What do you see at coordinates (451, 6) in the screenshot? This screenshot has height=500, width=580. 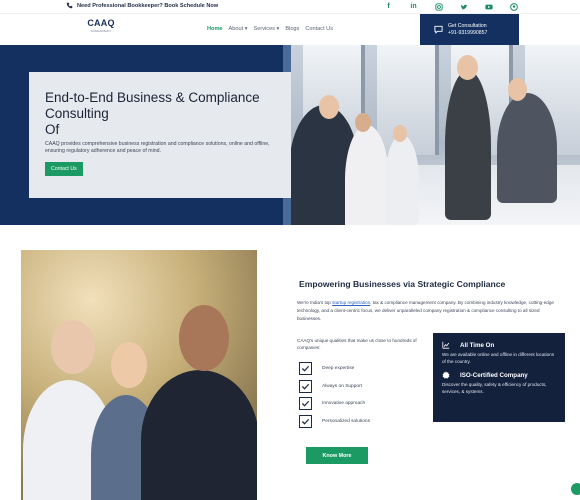 I see `social-links: f in` at bounding box center [451, 6].